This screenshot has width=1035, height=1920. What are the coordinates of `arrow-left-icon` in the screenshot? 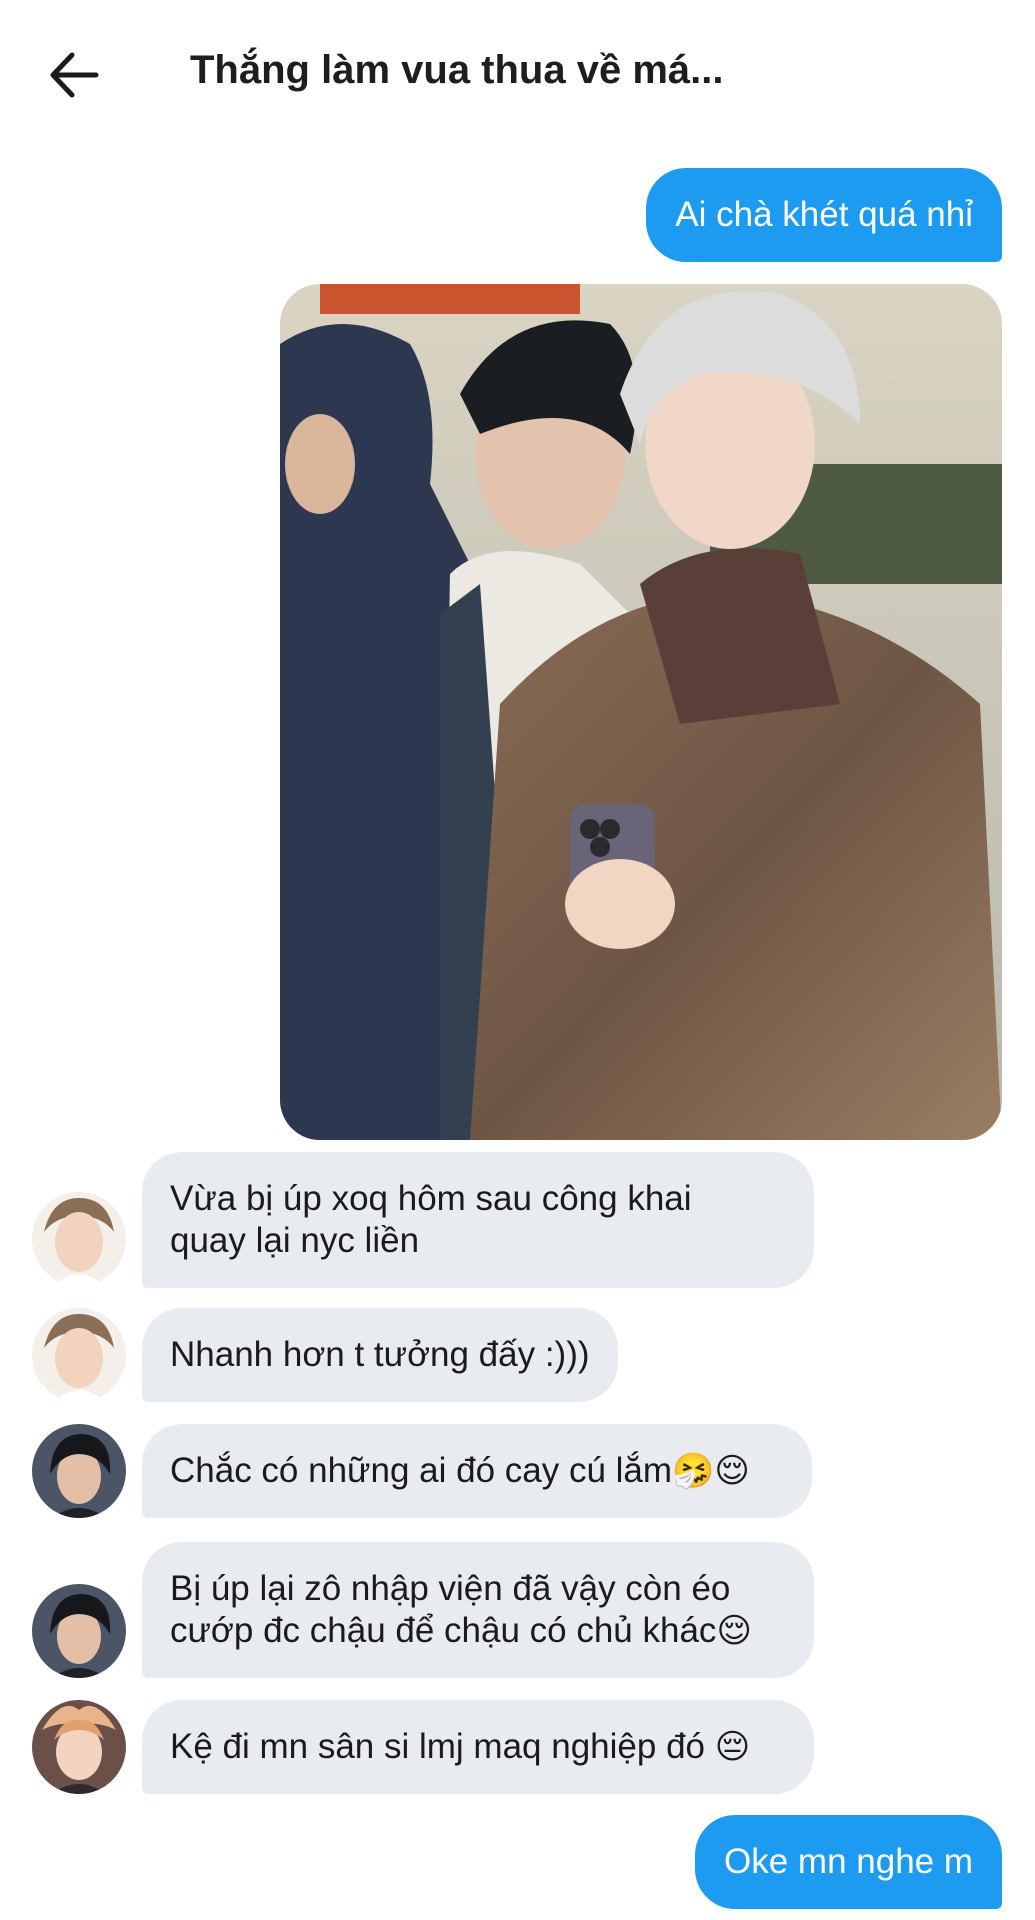 It's located at (75, 75).